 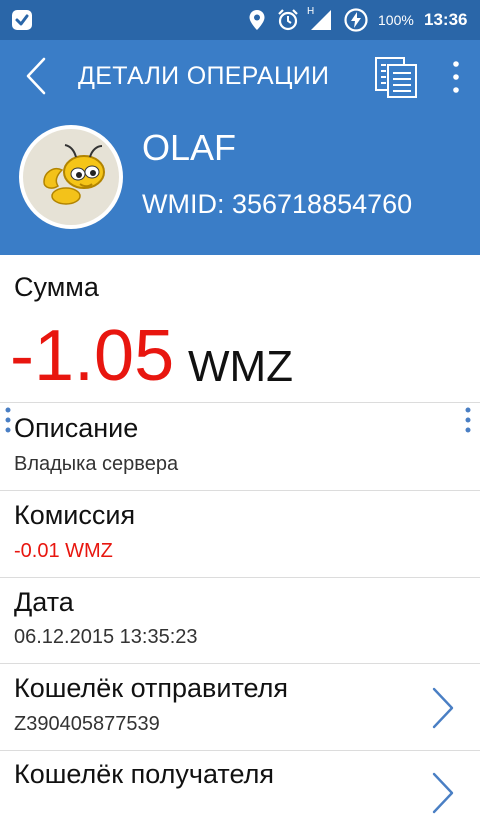 What do you see at coordinates (63, 551) in the screenshot?
I see `detail-value: -0.01 WMZ` at bounding box center [63, 551].